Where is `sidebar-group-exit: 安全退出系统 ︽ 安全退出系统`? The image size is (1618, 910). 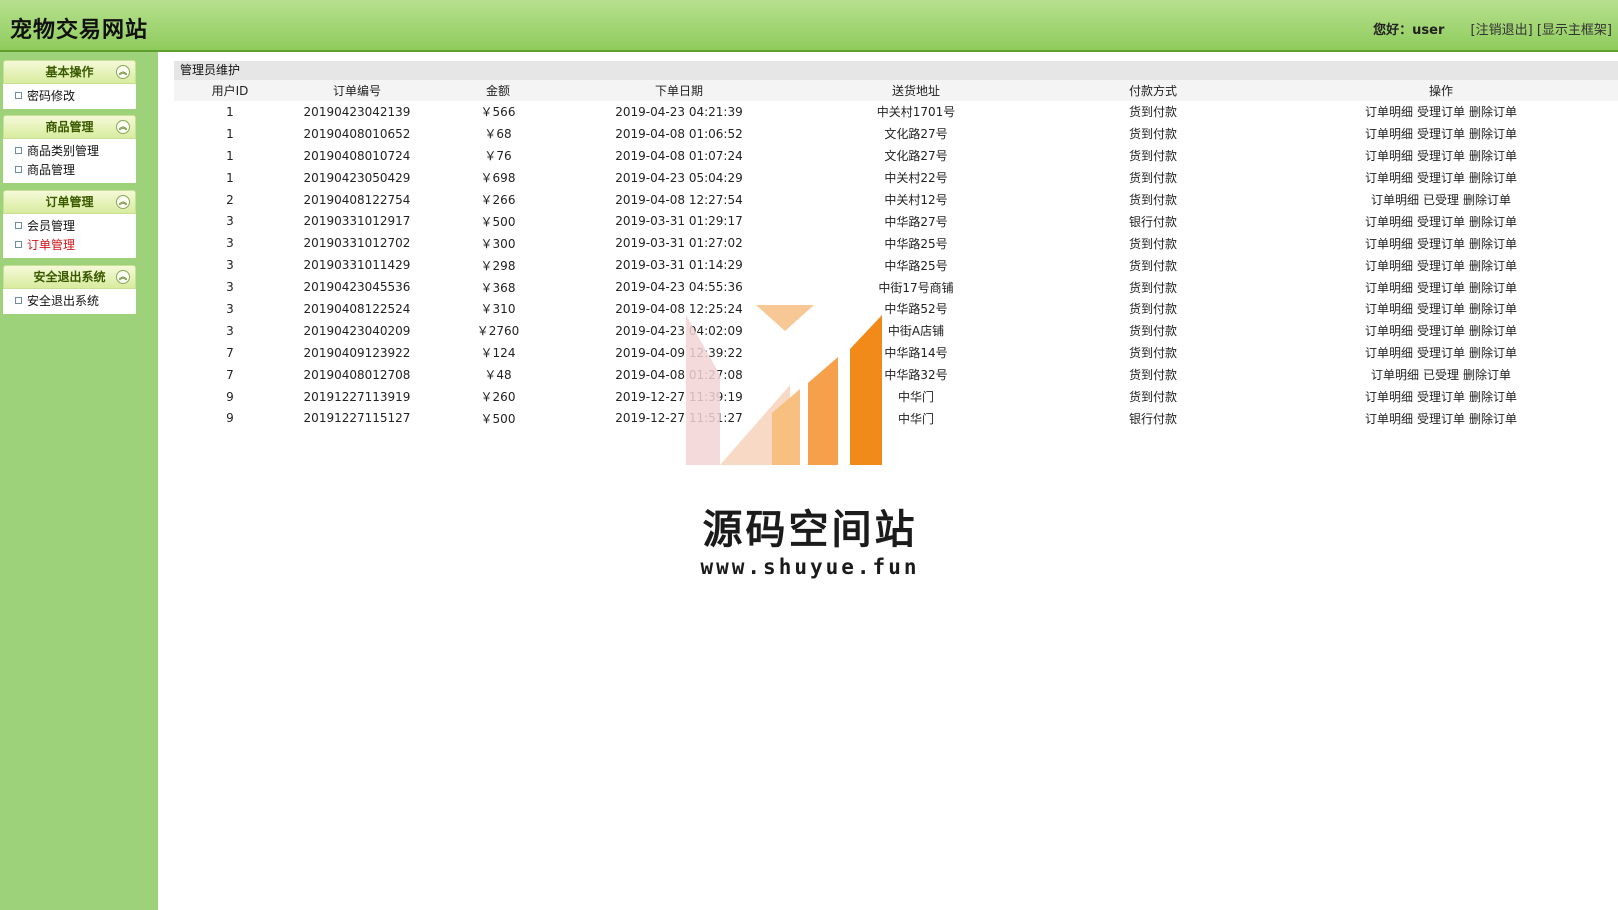
sidebar-group-exit: 安全退出系统 ︽ 安全退出系统 is located at coordinates (69, 289).